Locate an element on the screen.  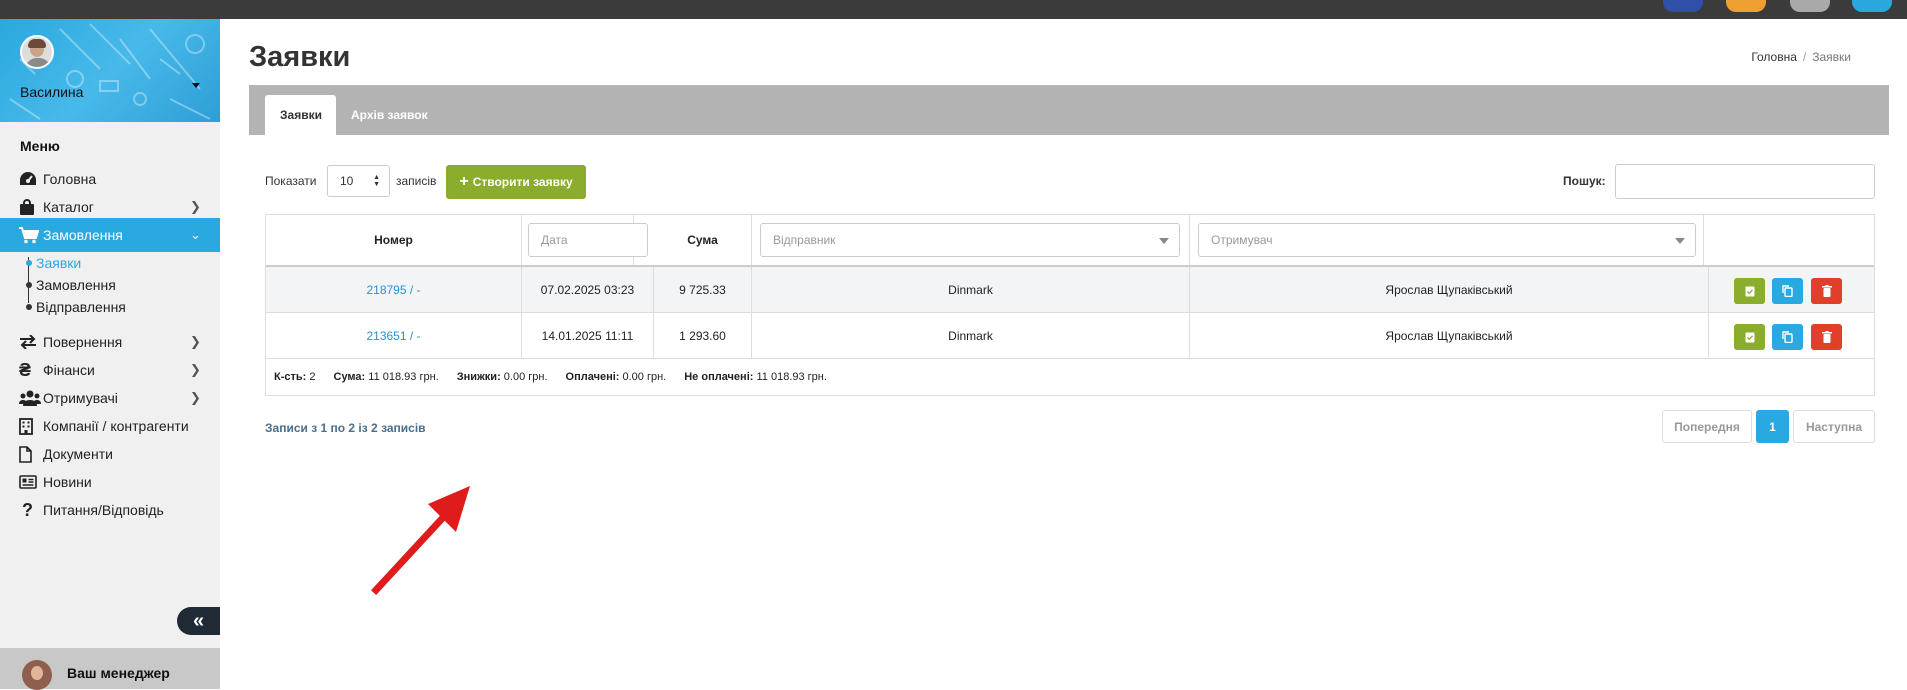
trash-icon is located at coordinates (1826, 291).